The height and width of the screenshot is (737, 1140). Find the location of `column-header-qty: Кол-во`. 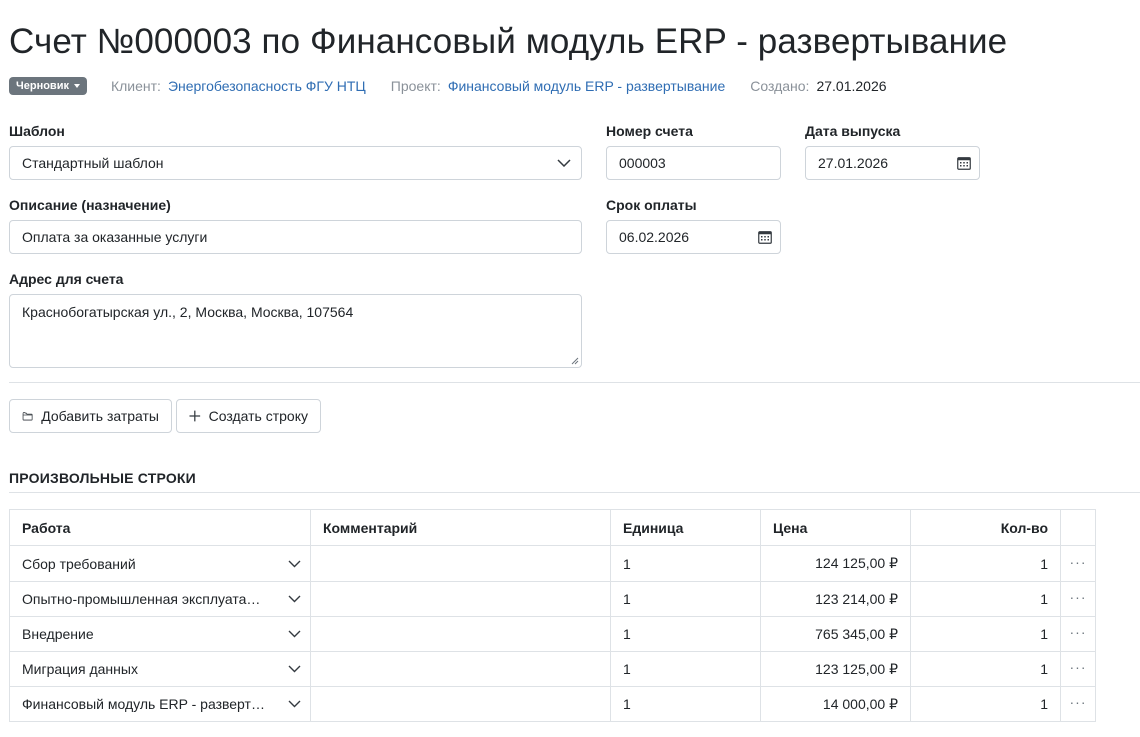

column-header-qty: Кол-во is located at coordinates (985, 527).